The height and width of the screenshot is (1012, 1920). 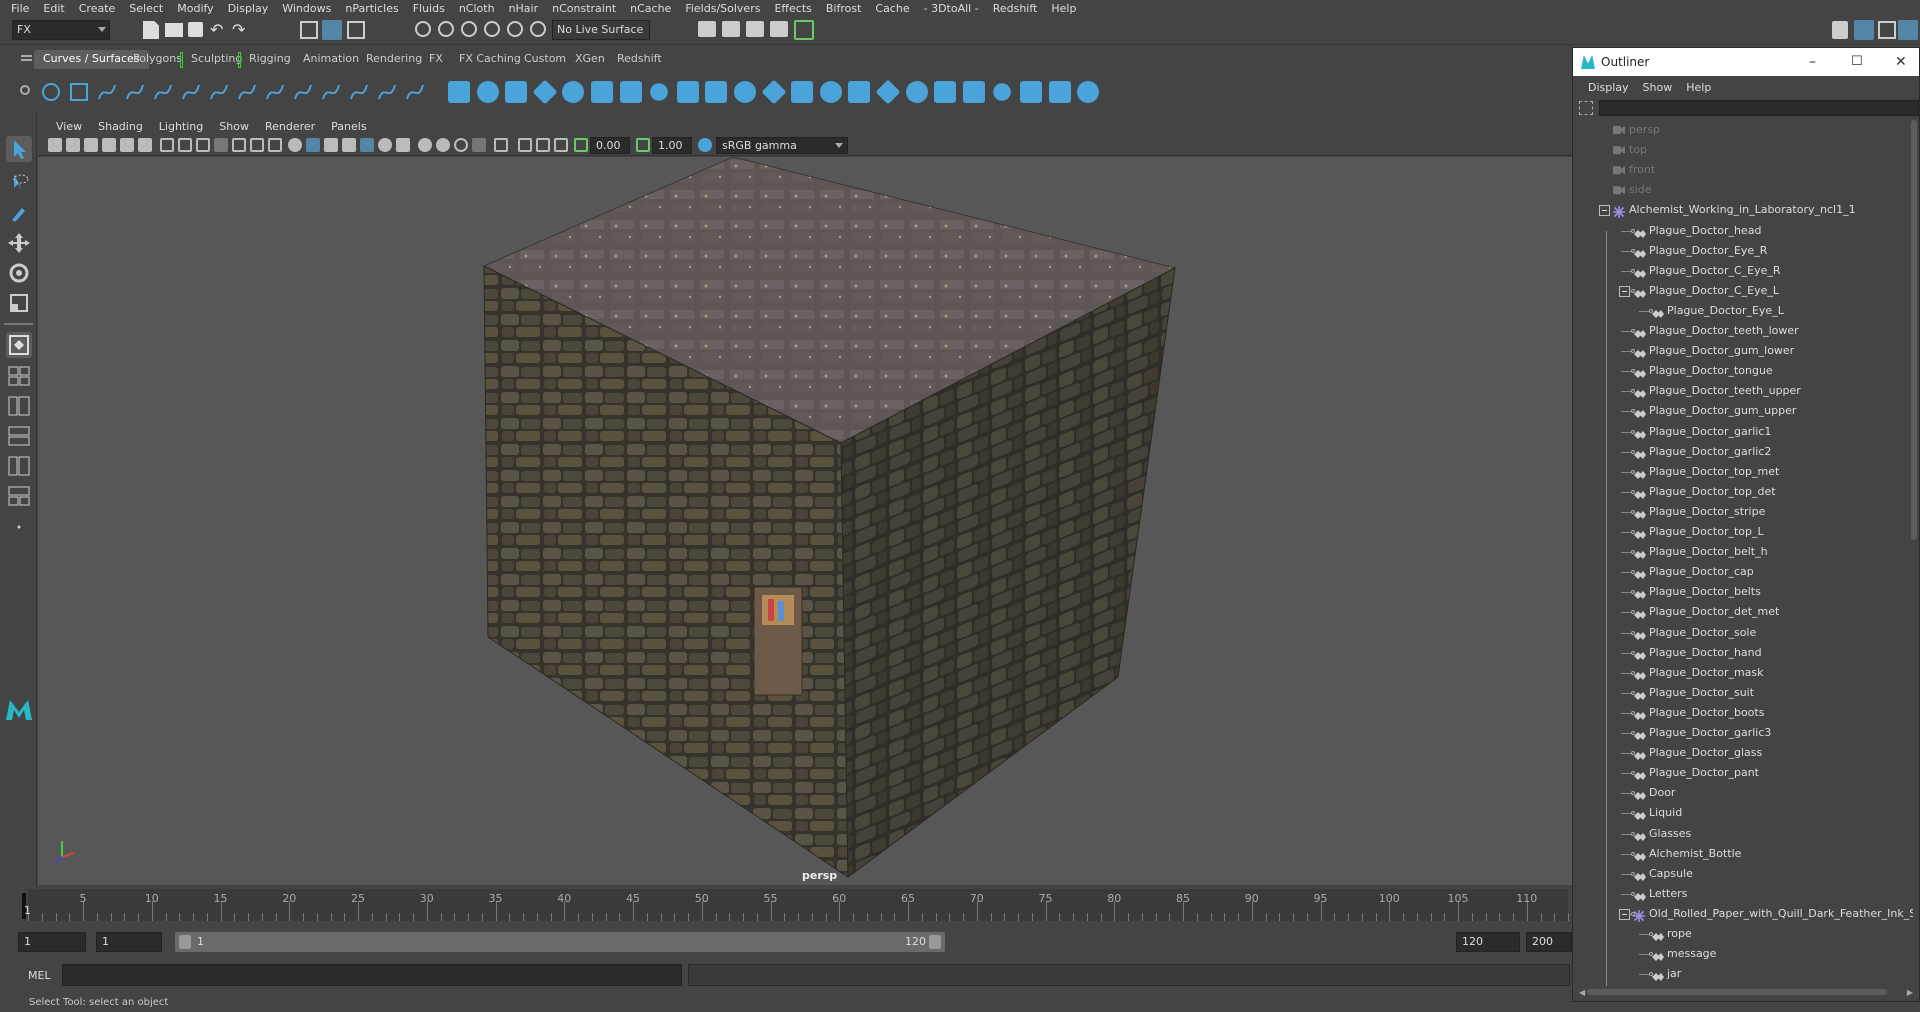 I want to click on outliner-item: Plague_Doctor_cap, so click(x=1743, y=572).